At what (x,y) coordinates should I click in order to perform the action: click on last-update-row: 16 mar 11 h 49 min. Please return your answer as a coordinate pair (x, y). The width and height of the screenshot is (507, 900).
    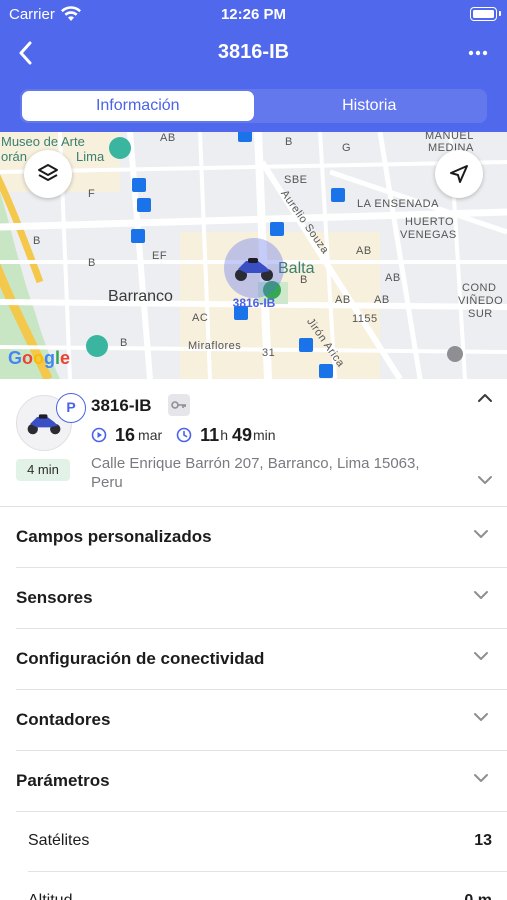
    Looking at the image, I should click on (183, 435).